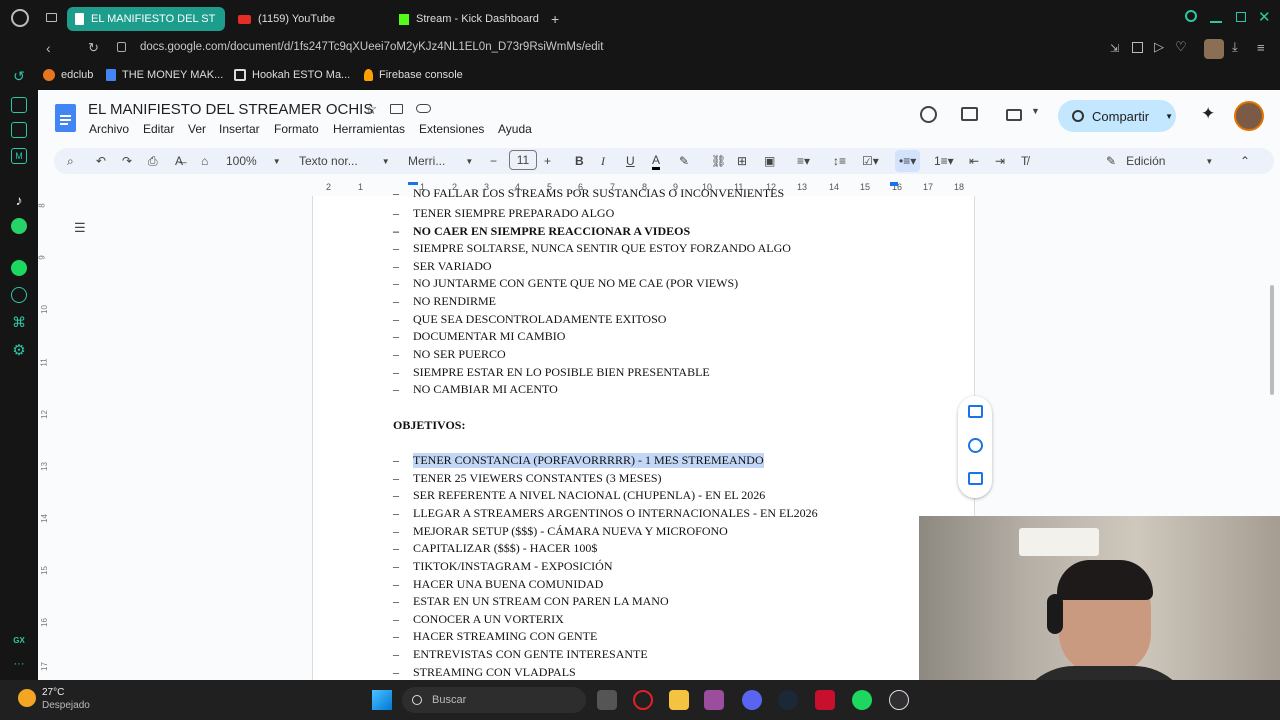 Image resolution: width=1280 pixels, height=720 pixels. What do you see at coordinates (656, 161) in the screenshot?
I see `text-color-icon: A` at bounding box center [656, 161].